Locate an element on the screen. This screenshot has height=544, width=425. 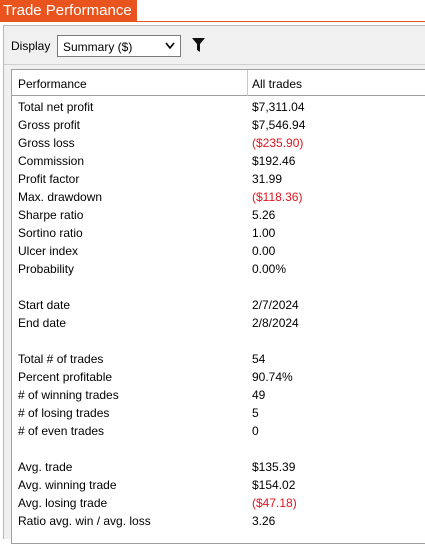
row-label: # of losing trades is located at coordinates (64, 413).